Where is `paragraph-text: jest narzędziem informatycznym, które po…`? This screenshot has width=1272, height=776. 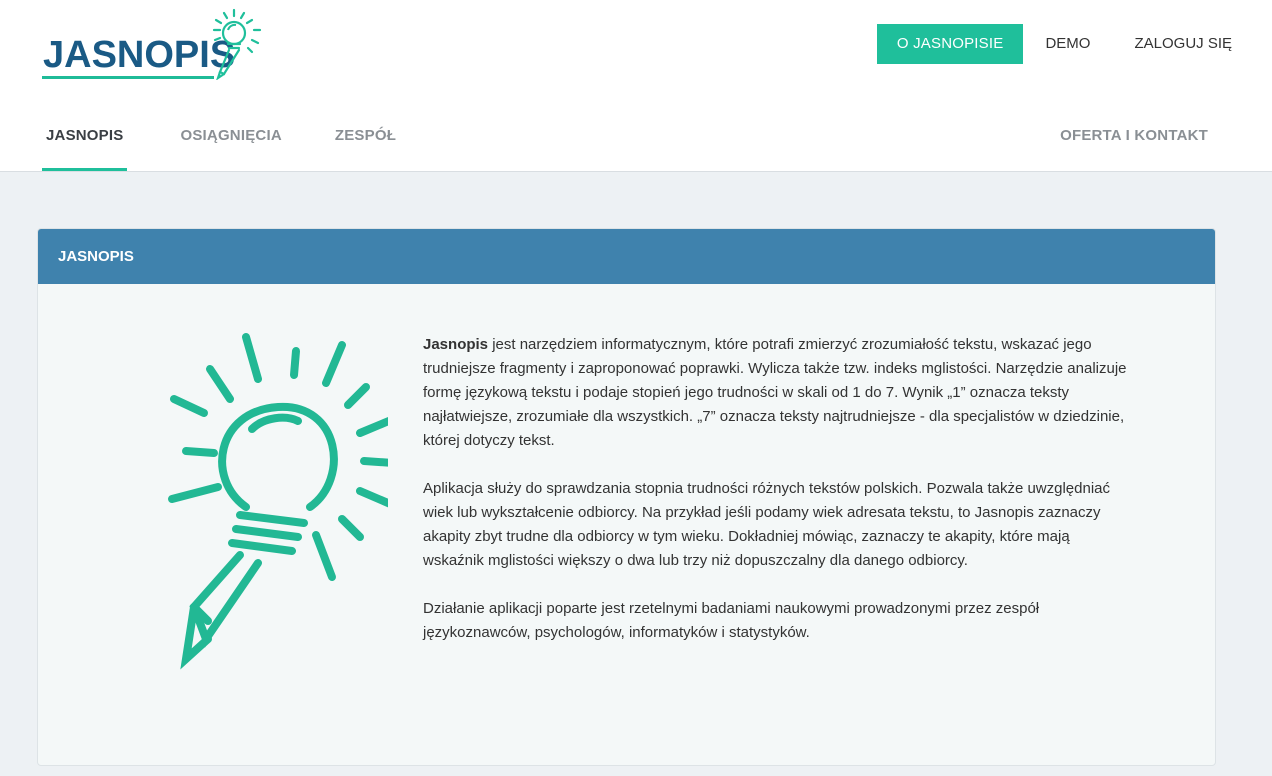 paragraph-text: jest narzędziem informatycznym, które po… is located at coordinates (775, 392).